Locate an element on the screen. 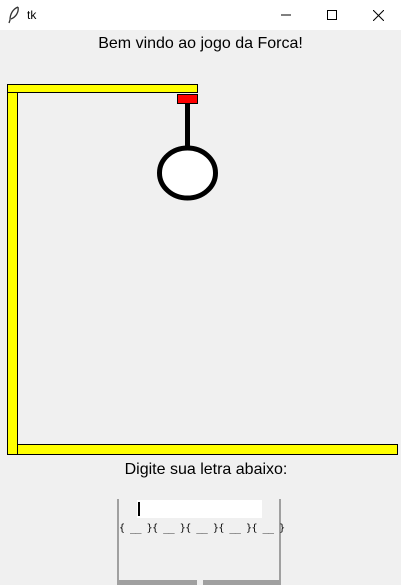 Image resolution: width=401 pixels, height=585 pixels. prompt-label: Digite sua letra abaixo: is located at coordinates (206, 469).